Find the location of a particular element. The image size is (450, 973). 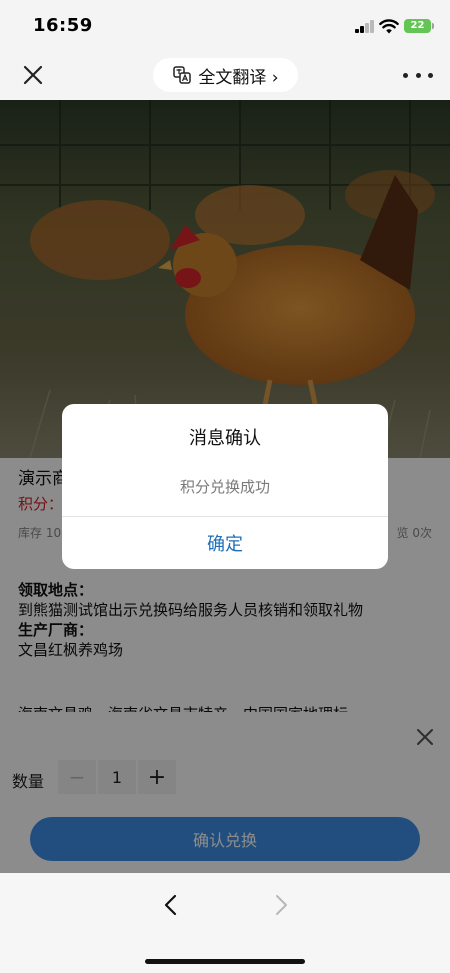

forward-arrow-icon is located at coordinates (281, 905).